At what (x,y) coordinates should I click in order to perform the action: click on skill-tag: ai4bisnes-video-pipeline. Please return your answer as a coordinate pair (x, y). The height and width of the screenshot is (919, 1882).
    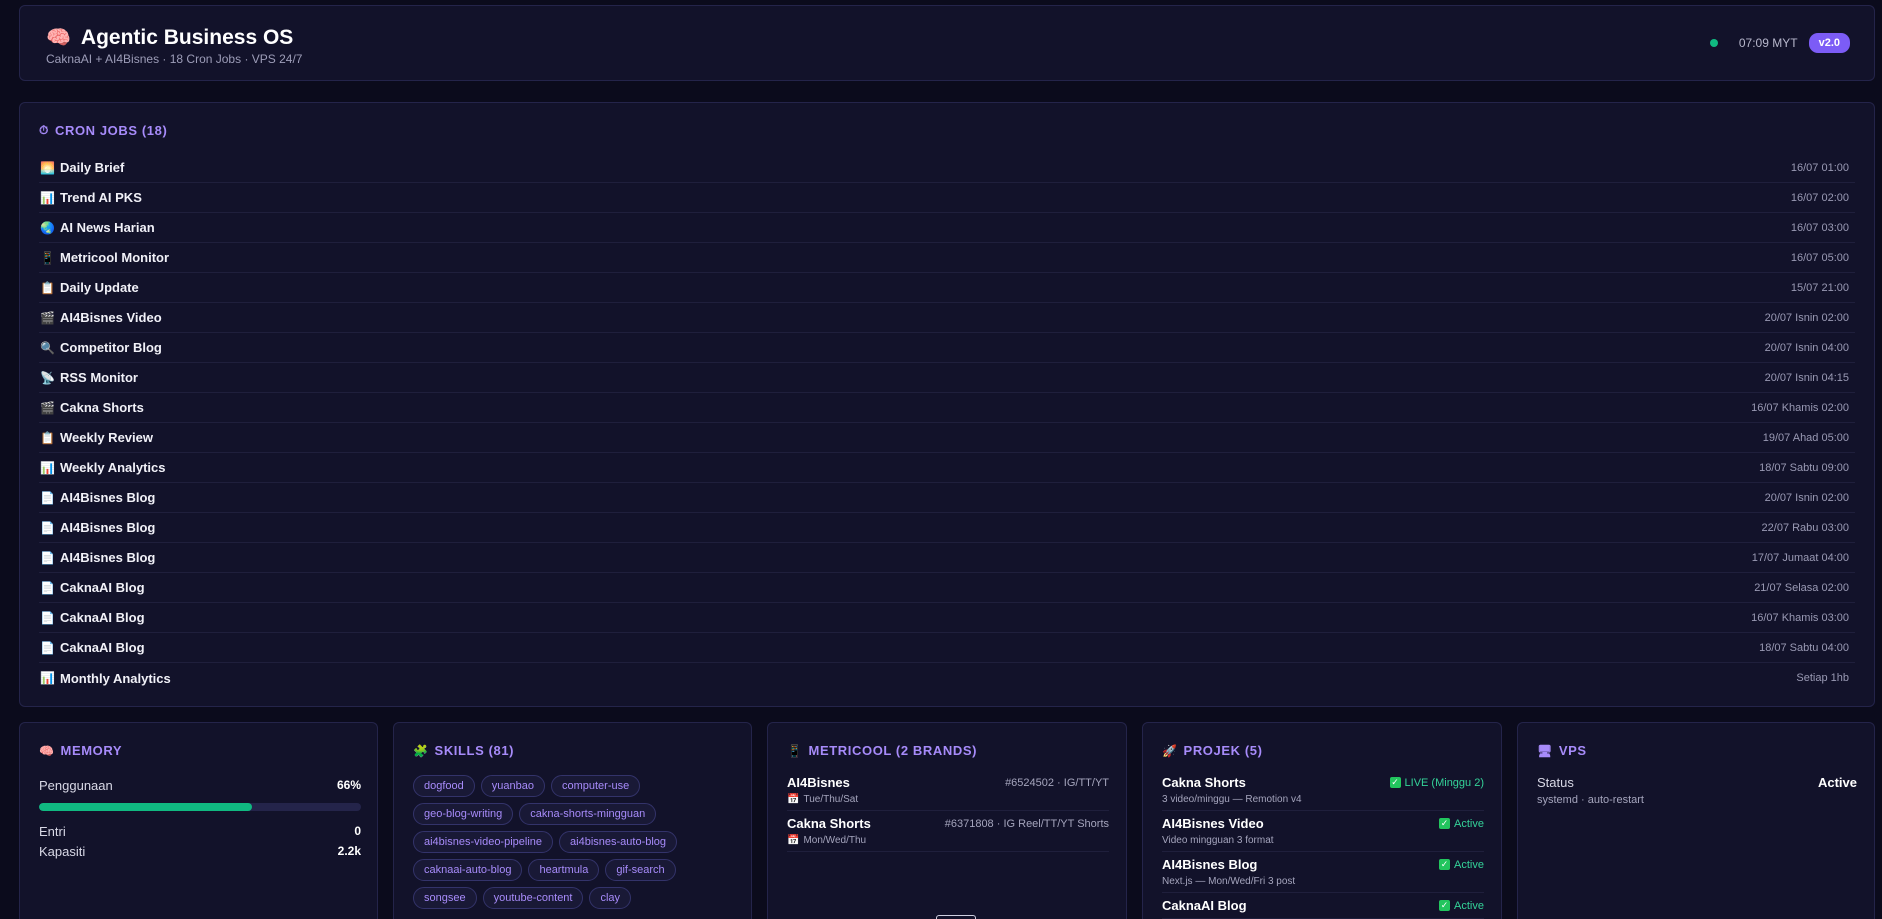
    Looking at the image, I should click on (483, 842).